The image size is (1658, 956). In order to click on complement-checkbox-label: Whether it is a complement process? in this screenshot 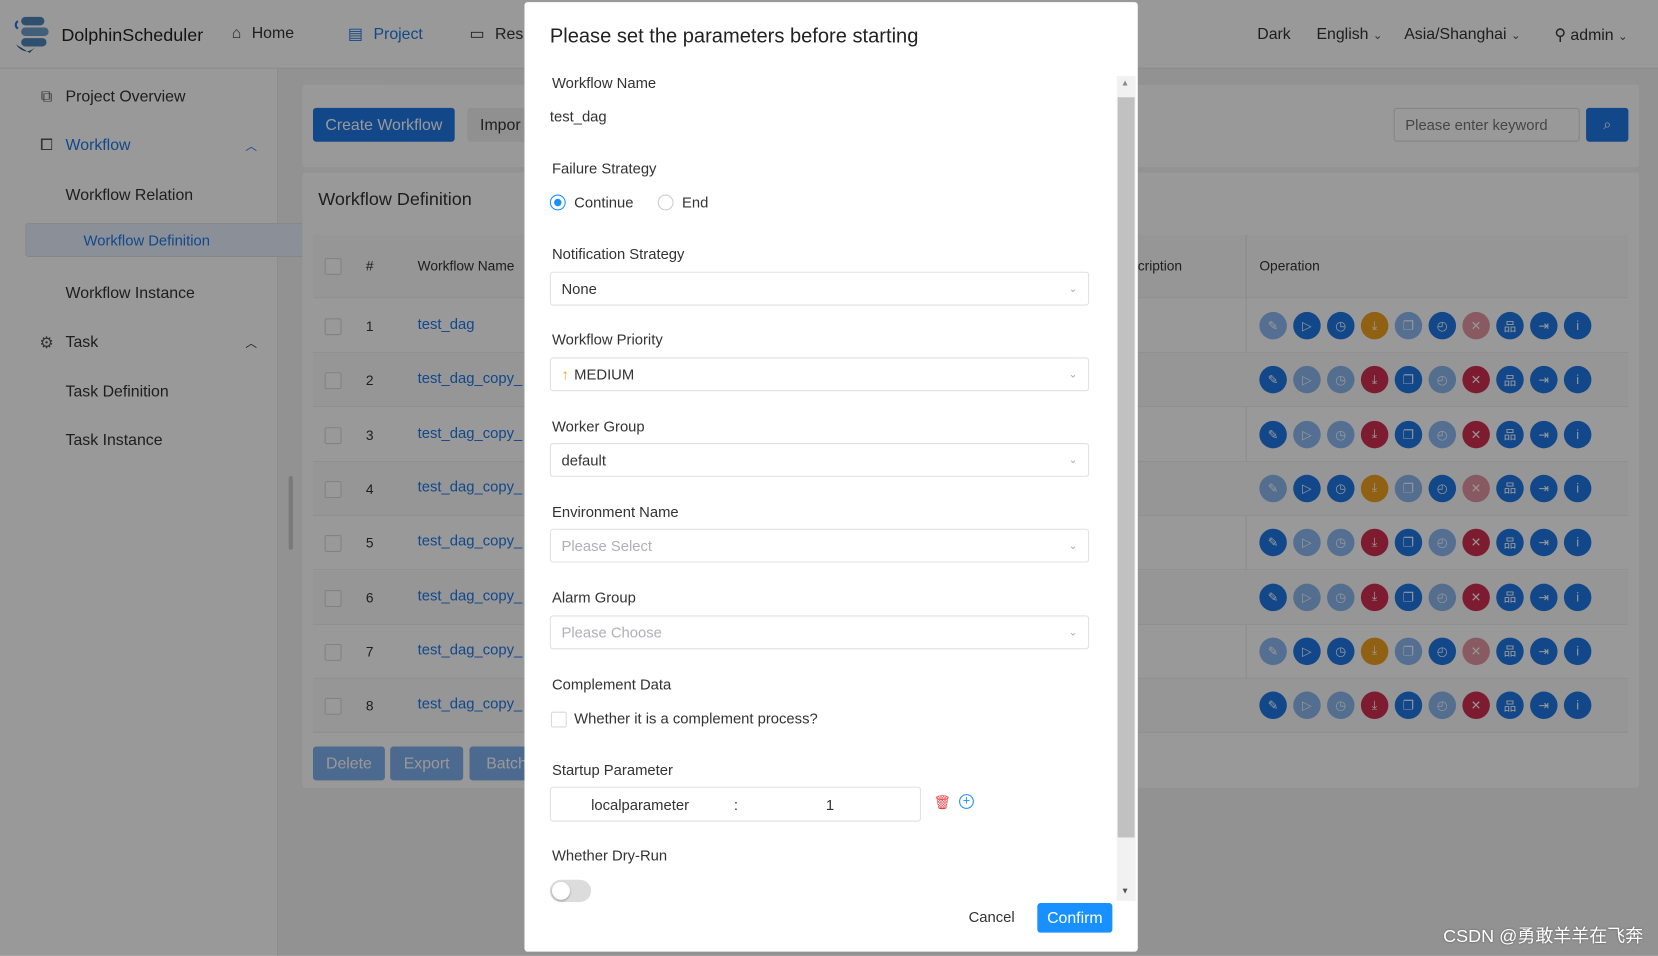, I will do `click(696, 718)`.